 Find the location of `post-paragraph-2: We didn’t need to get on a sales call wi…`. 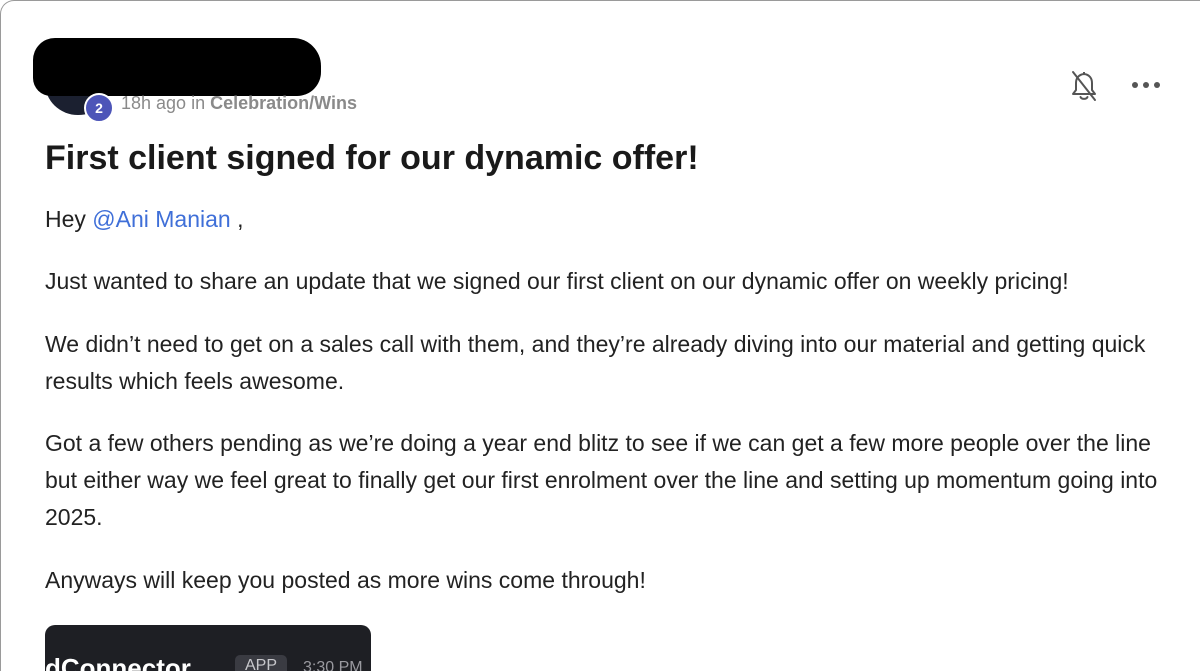

post-paragraph-2: We didn’t need to get on a sales call wi… is located at coordinates (595, 362).